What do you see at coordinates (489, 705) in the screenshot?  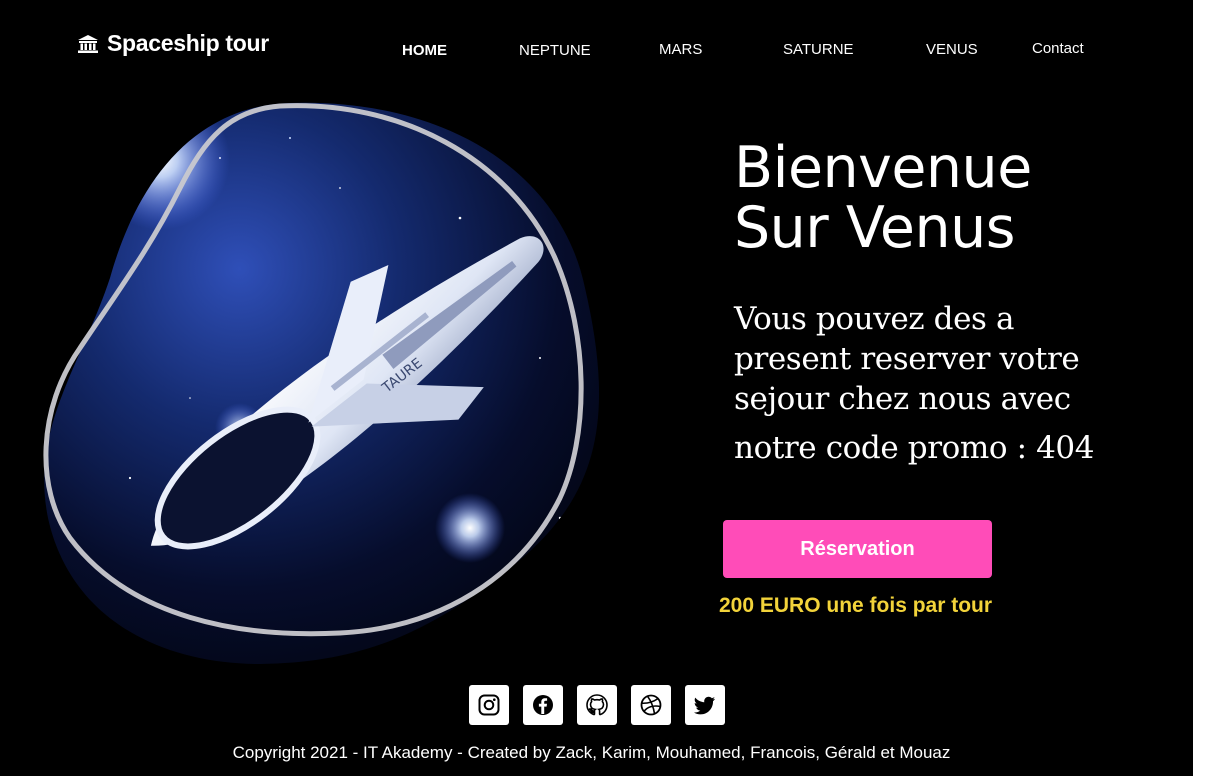 I see `instagram-icon` at bounding box center [489, 705].